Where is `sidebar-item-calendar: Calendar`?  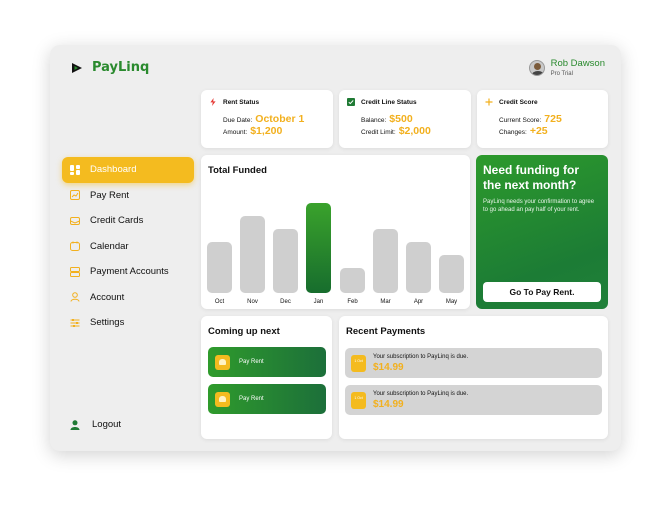
sidebar-item-calendar: Calendar is located at coordinates (128, 247).